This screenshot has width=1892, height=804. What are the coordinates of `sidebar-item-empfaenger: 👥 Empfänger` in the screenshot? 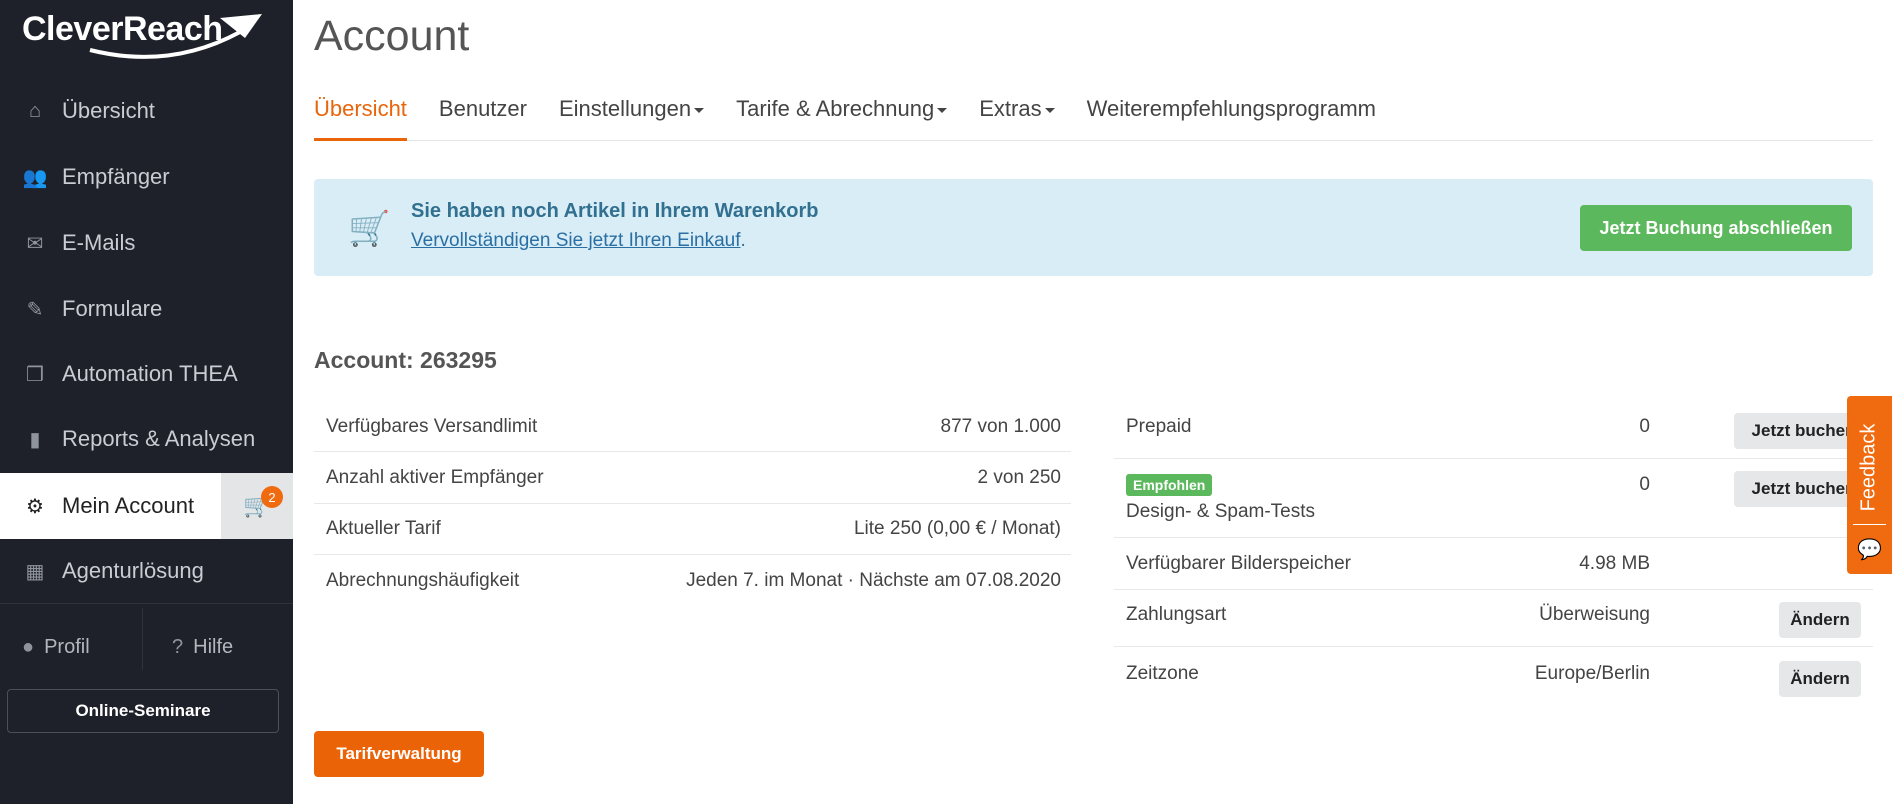 It's located at (146, 177).